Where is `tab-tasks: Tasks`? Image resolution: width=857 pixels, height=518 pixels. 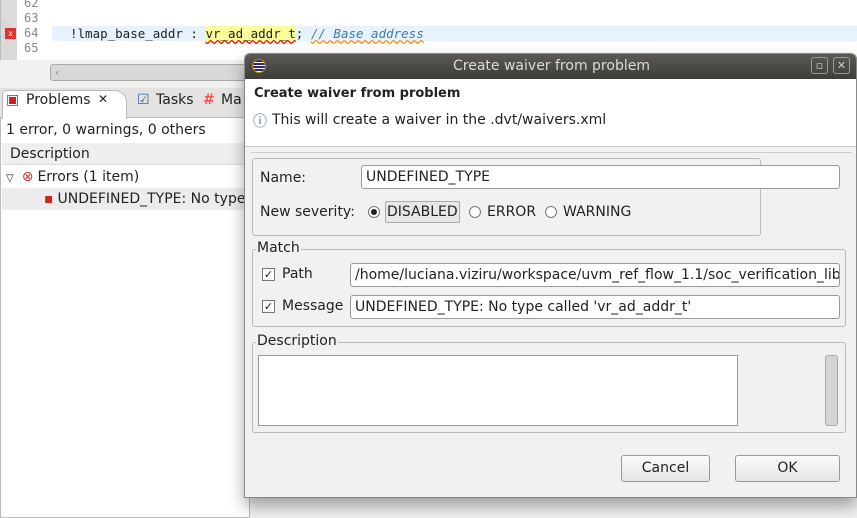 tab-tasks: Tasks is located at coordinates (175, 100).